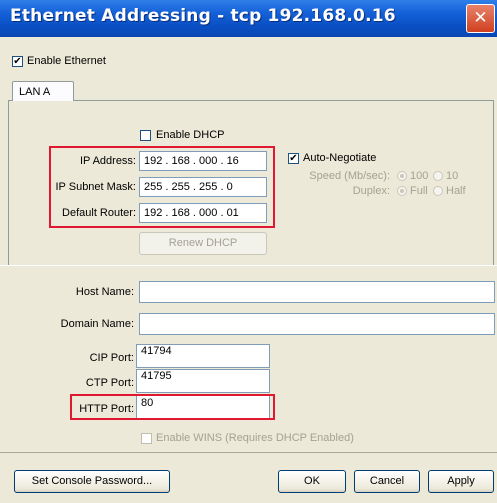 The width and height of the screenshot is (497, 503). Describe the element at coordinates (402, 191) in the screenshot. I see `duplex-full-radio` at that location.